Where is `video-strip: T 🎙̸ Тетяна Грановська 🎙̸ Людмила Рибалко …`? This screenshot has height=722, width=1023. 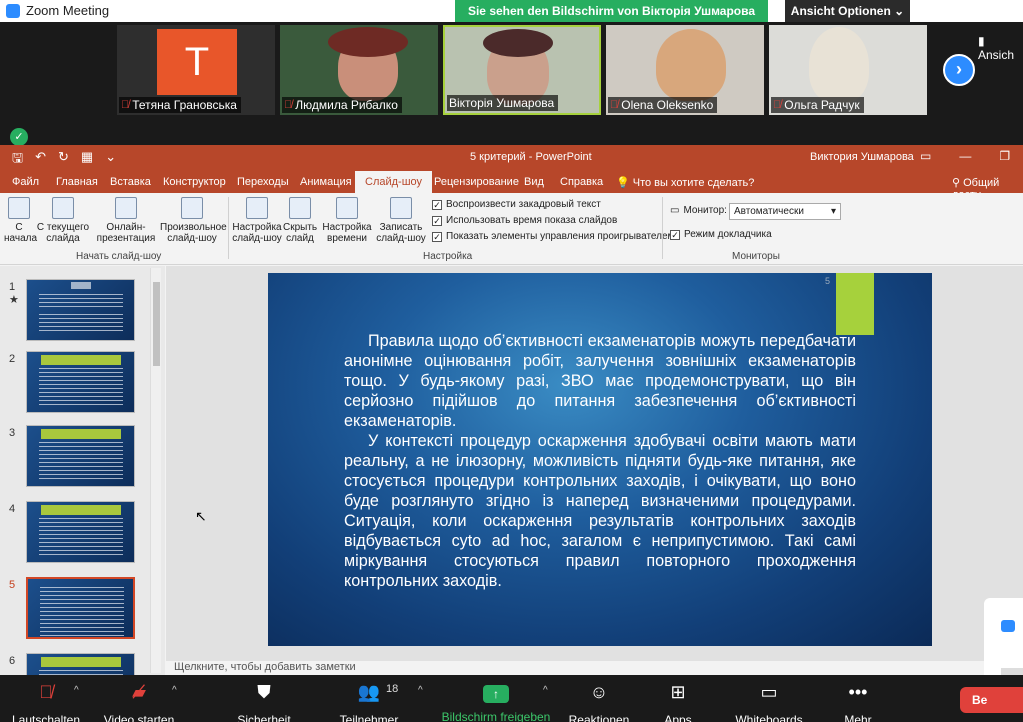 video-strip: T 🎙̸ Тетяна Грановська 🎙̸ Людмила Рибалко … is located at coordinates (511, 72).